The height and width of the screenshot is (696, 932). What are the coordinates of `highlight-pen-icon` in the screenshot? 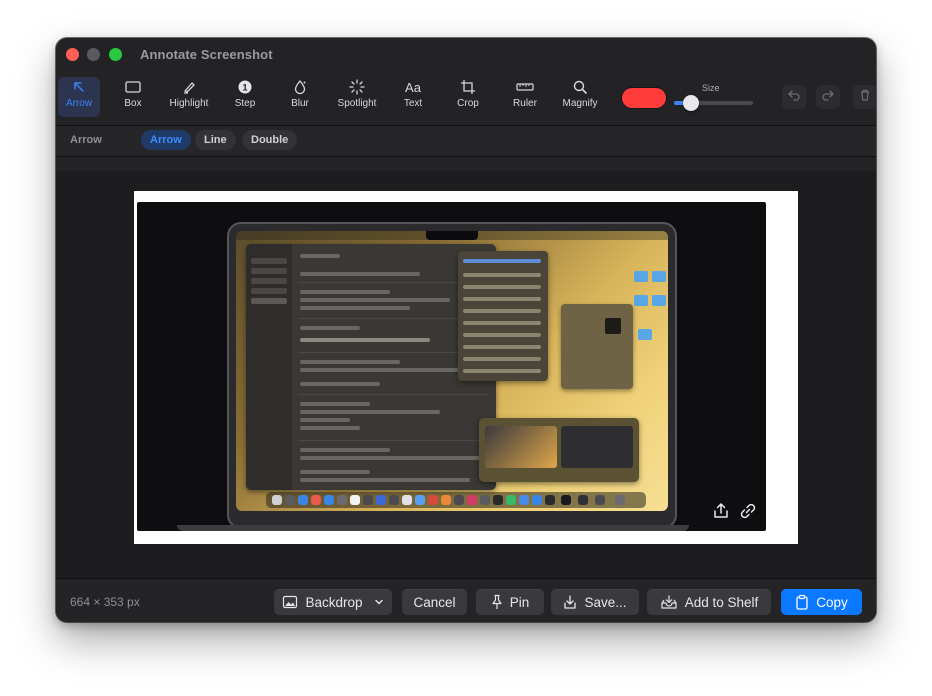 It's located at (189, 87).